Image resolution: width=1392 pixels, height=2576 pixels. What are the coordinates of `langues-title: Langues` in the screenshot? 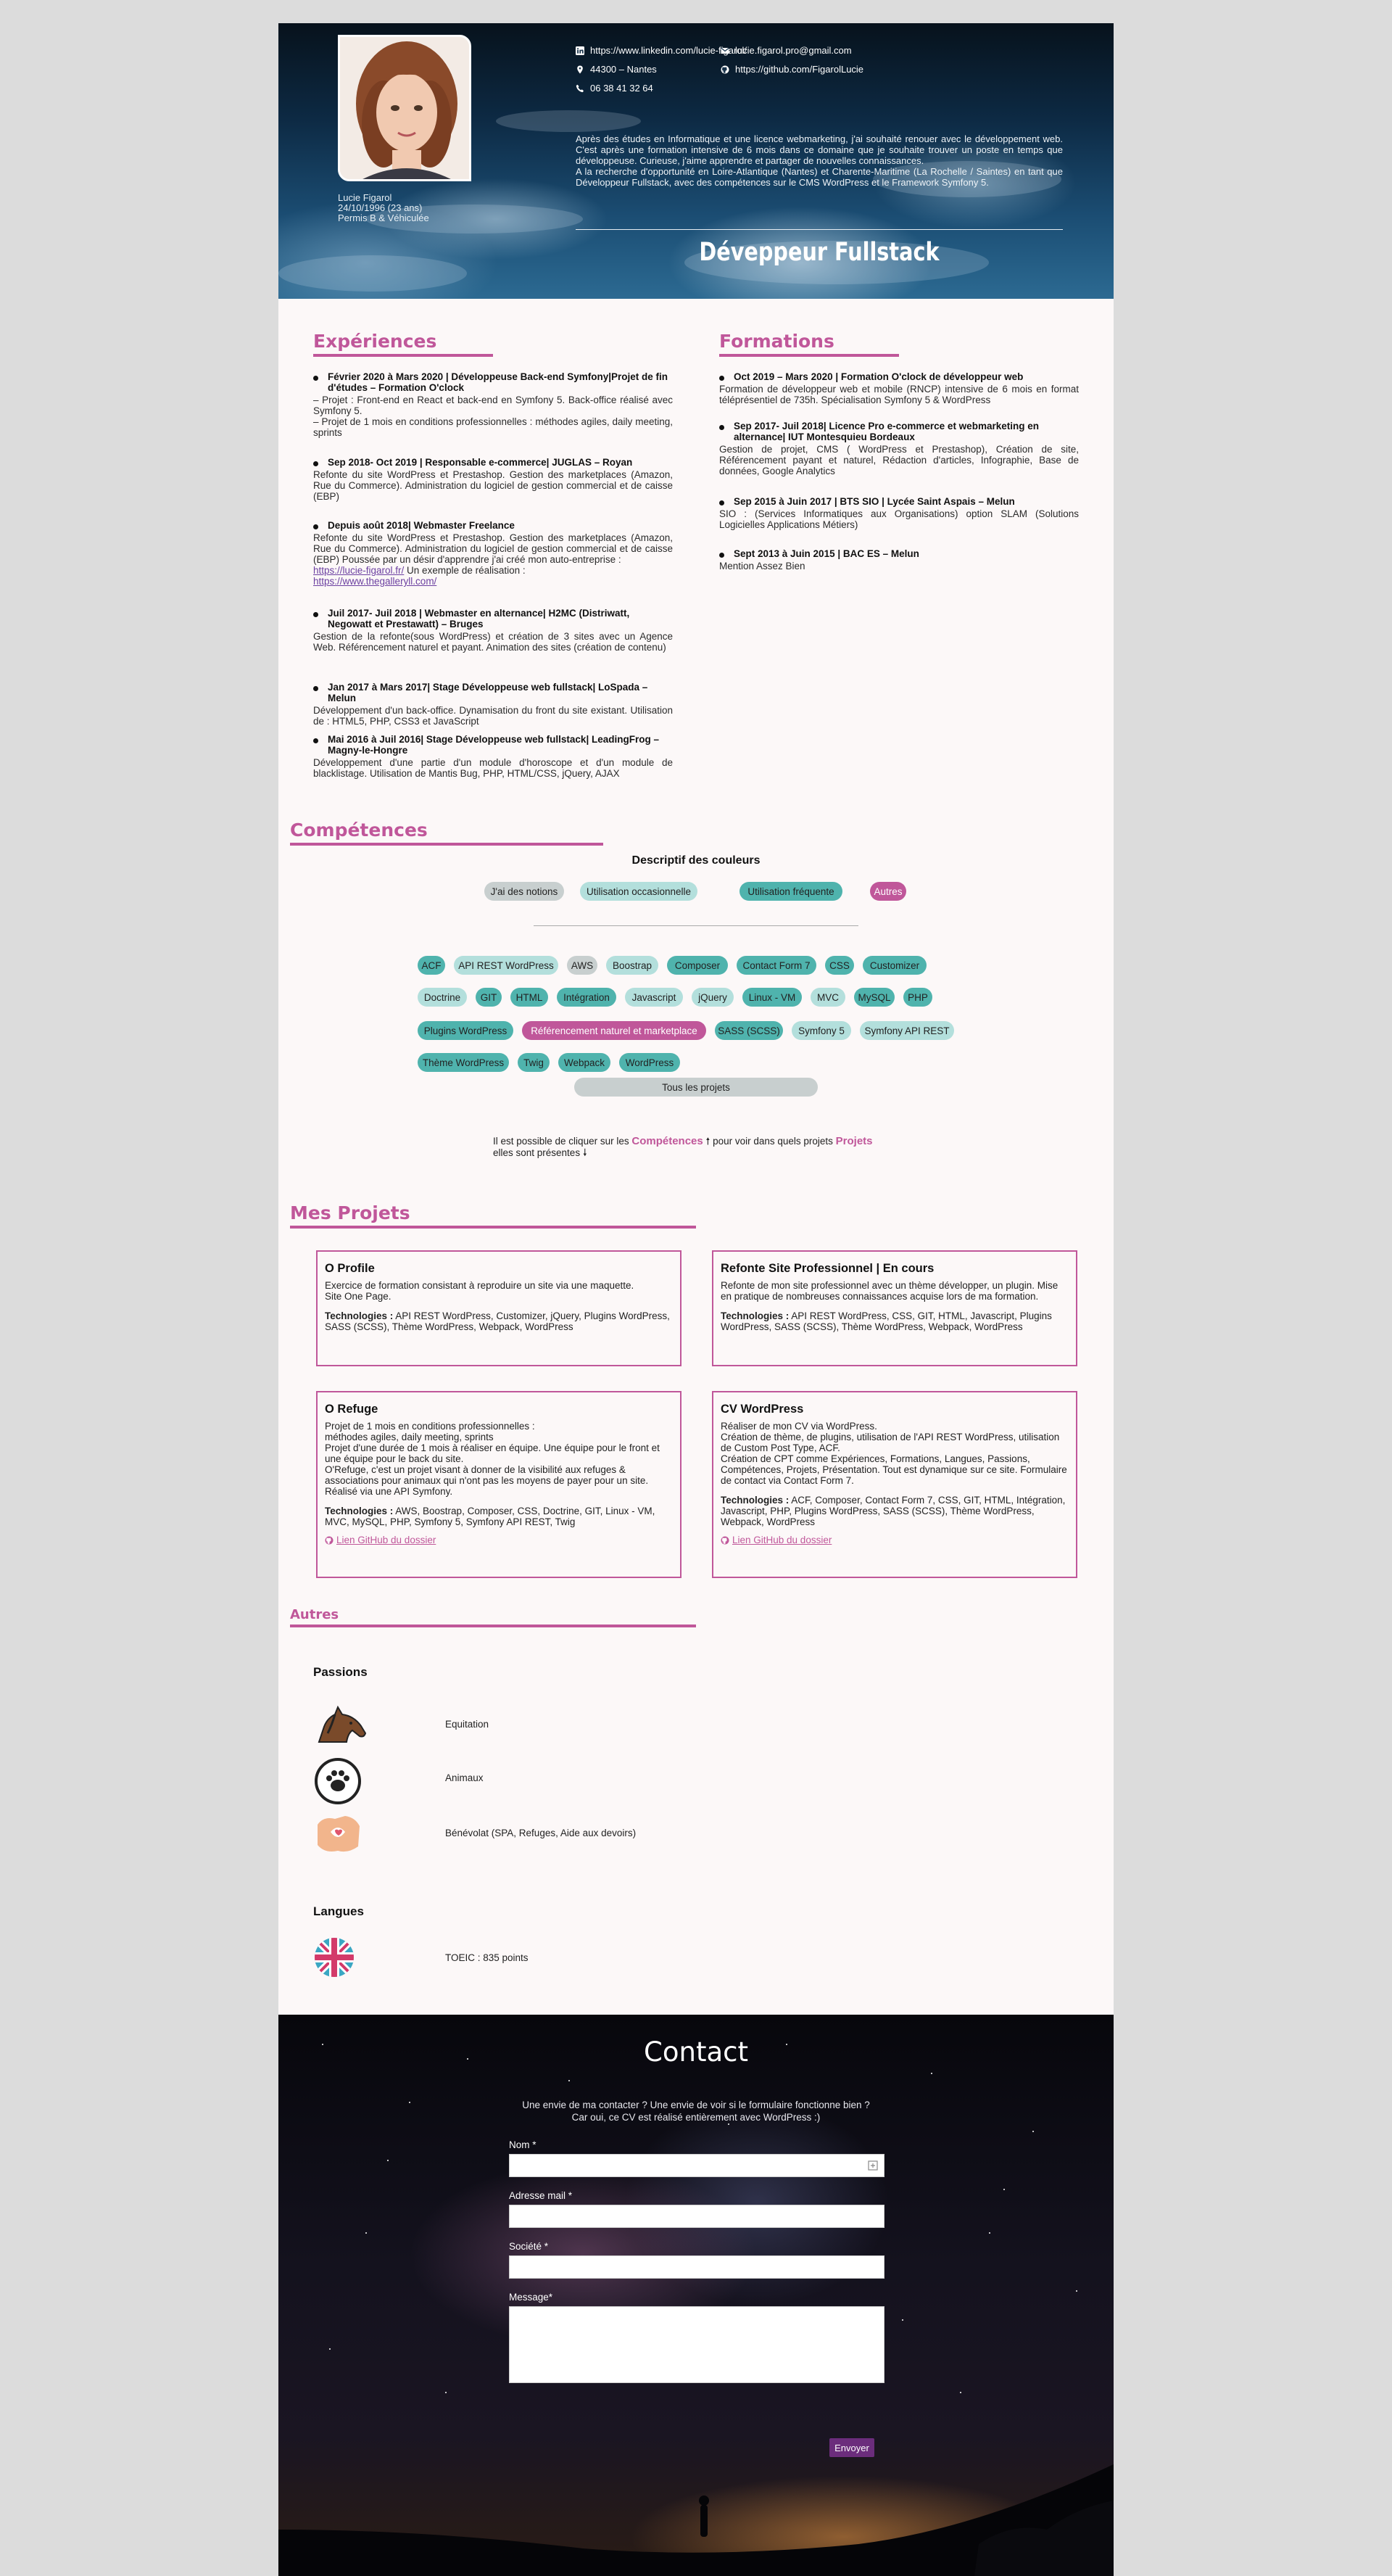 It's located at (338, 1911).